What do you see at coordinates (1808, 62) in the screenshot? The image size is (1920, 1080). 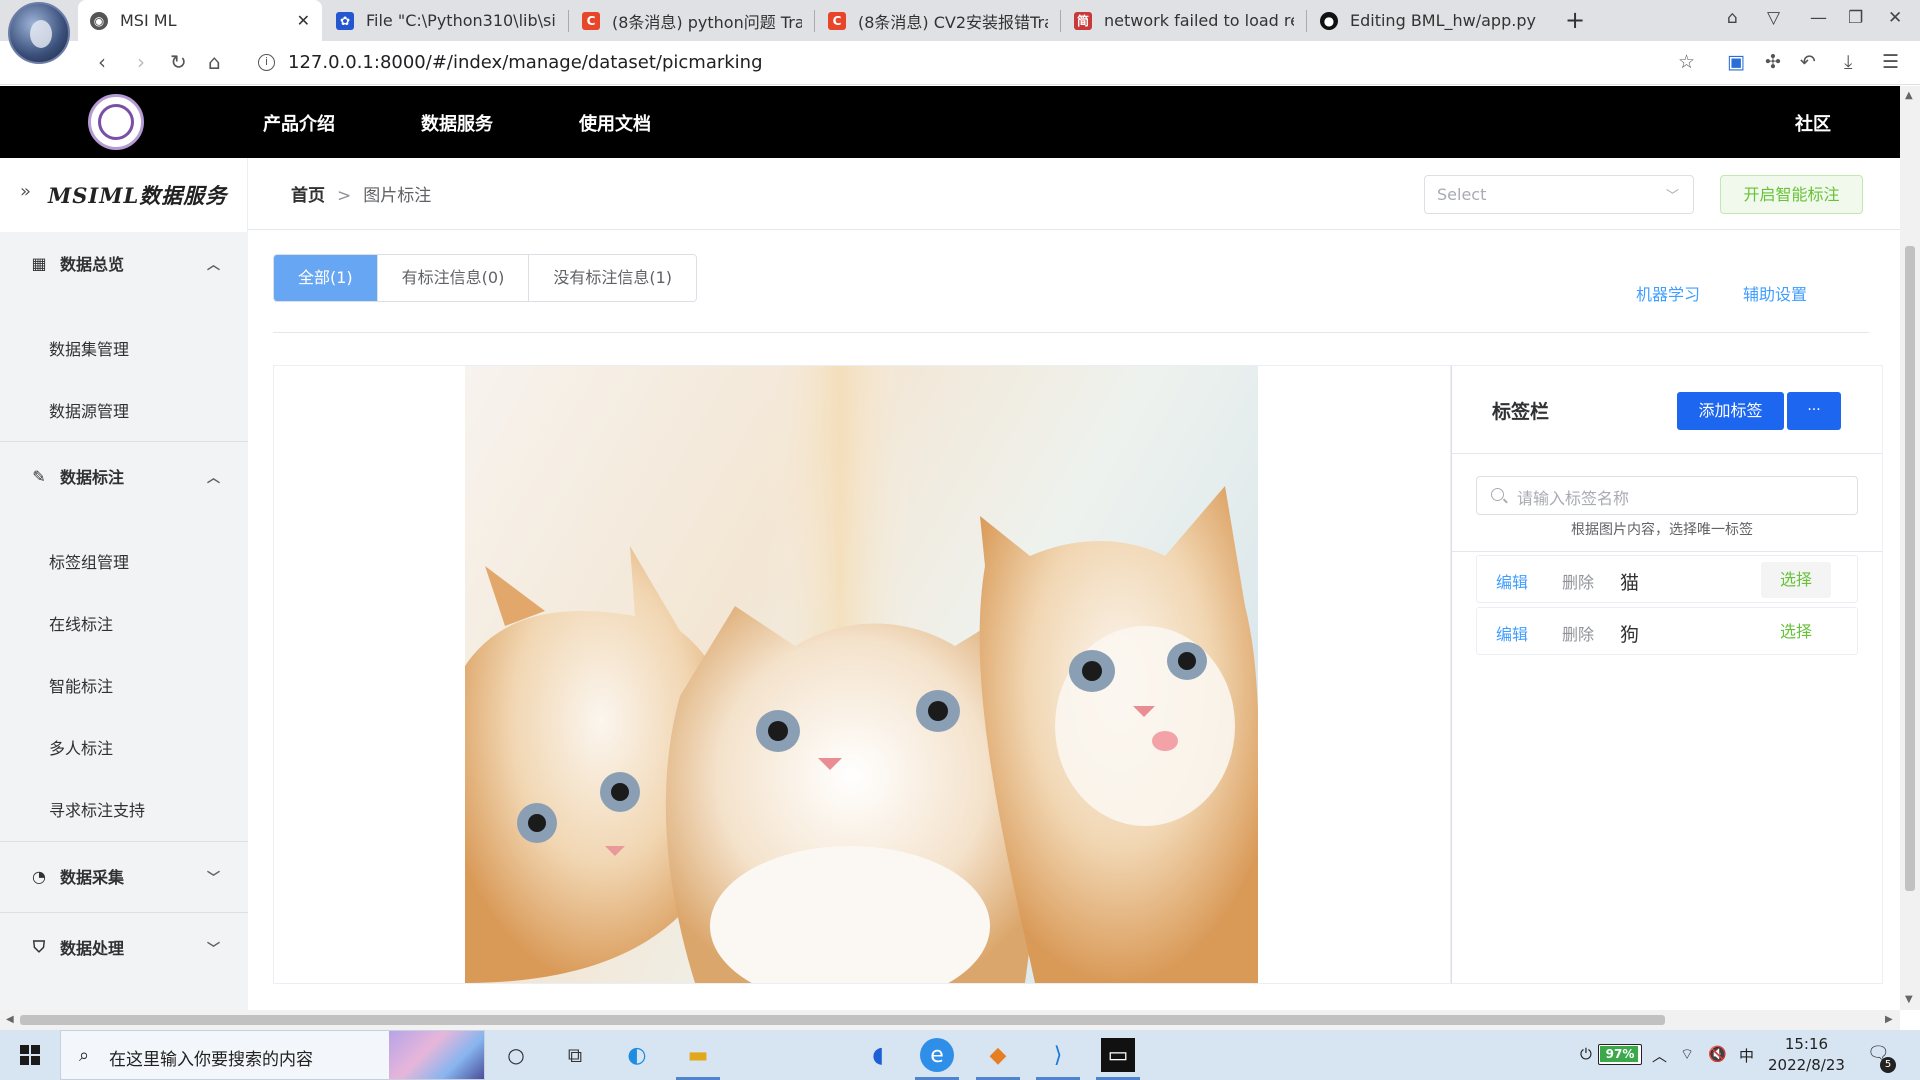 I see `undo-icon: ↶` at bounding box center [1808, 62].